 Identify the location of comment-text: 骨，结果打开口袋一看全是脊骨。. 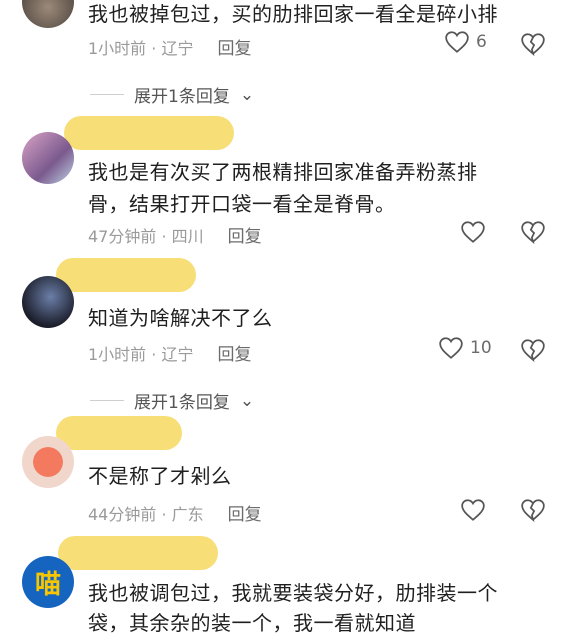
(242, 204).